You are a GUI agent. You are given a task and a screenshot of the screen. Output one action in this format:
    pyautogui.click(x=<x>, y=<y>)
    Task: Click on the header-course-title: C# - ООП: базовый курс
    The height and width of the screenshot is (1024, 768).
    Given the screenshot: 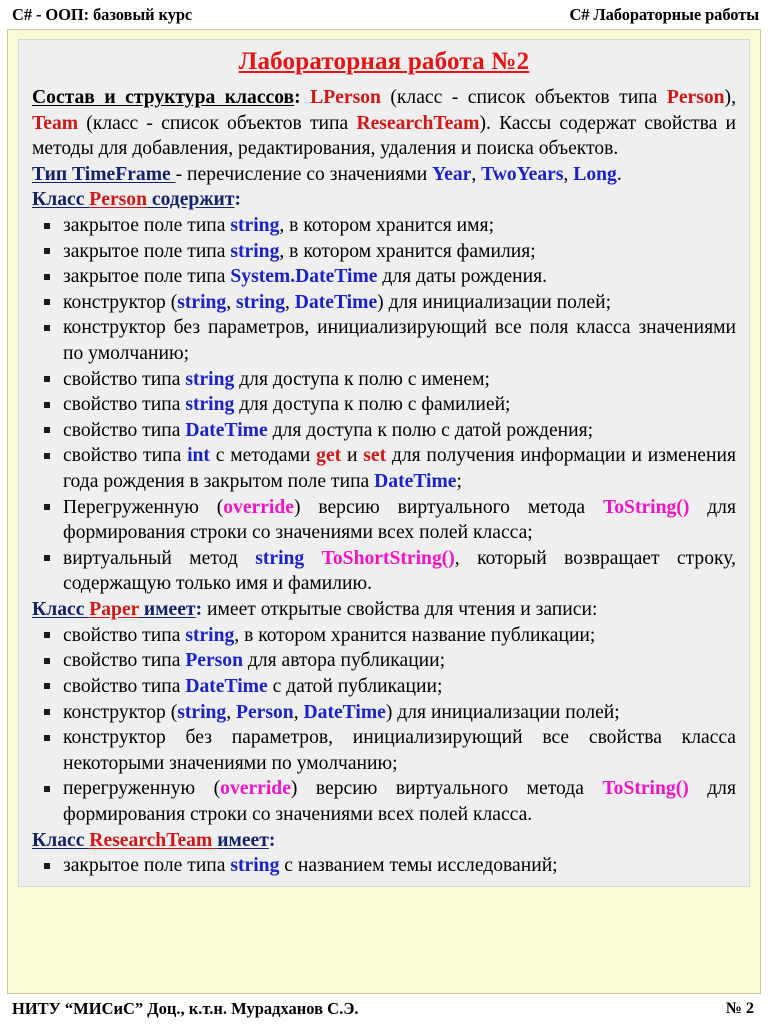 What is the action you would take?
    pyautogui.click(x=102, y=14)
    